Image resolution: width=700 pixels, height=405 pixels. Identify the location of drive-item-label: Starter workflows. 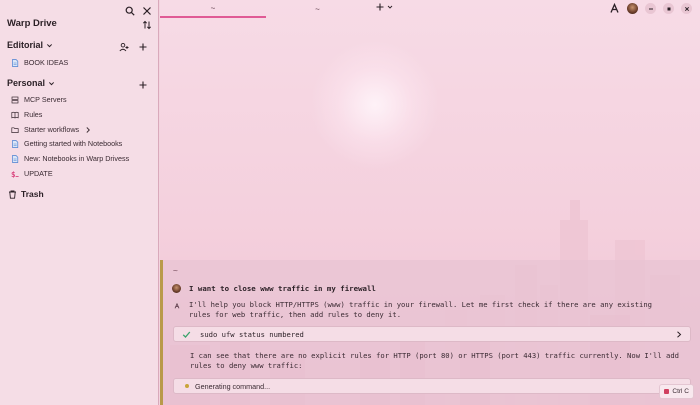
(52, 129).